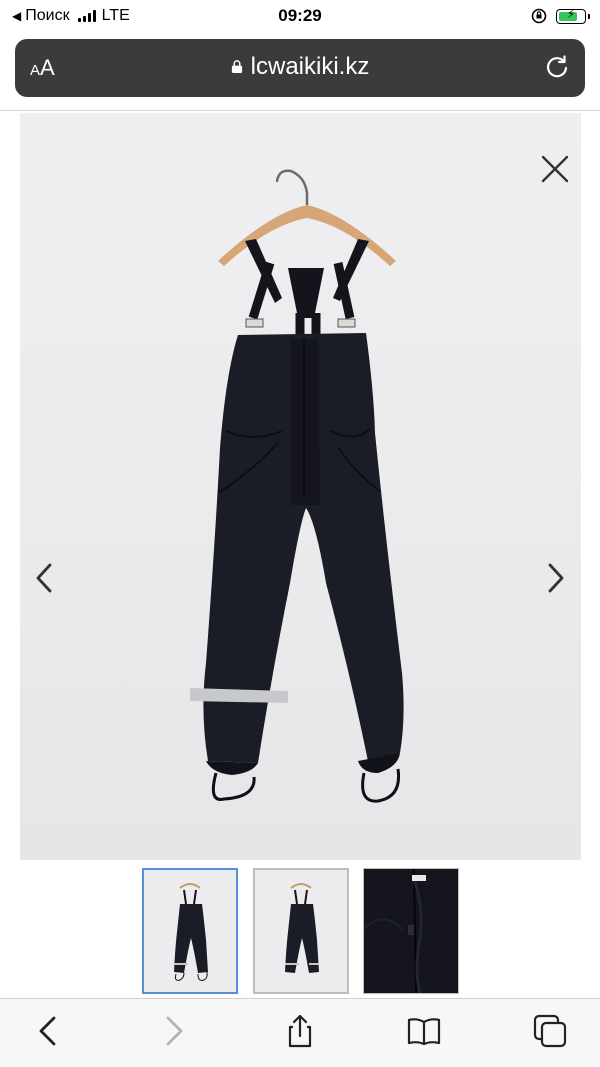  I want to click on reload-icon, so click(557, 67).